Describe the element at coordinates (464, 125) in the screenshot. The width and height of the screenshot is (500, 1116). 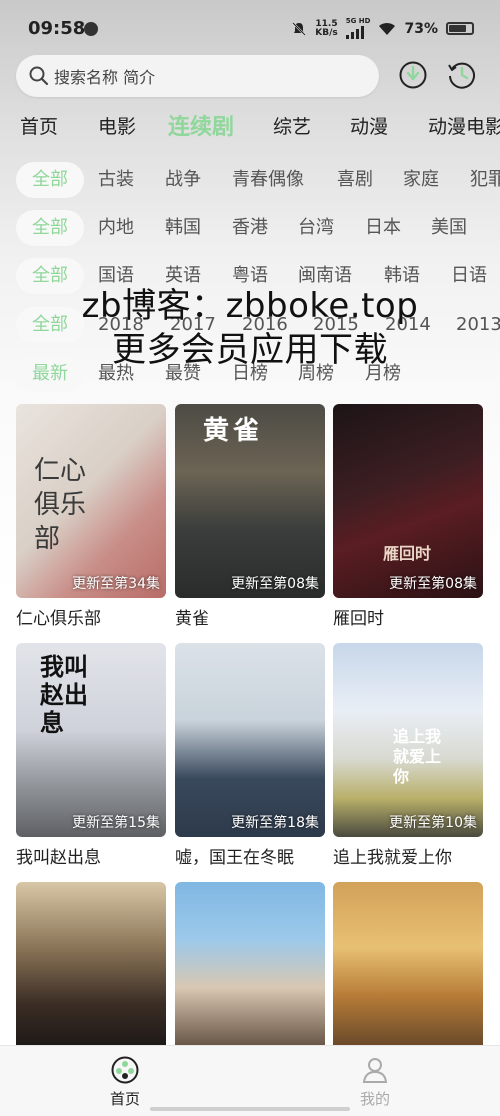
I see `tab-anime-movies: 动漫电影` at that location.